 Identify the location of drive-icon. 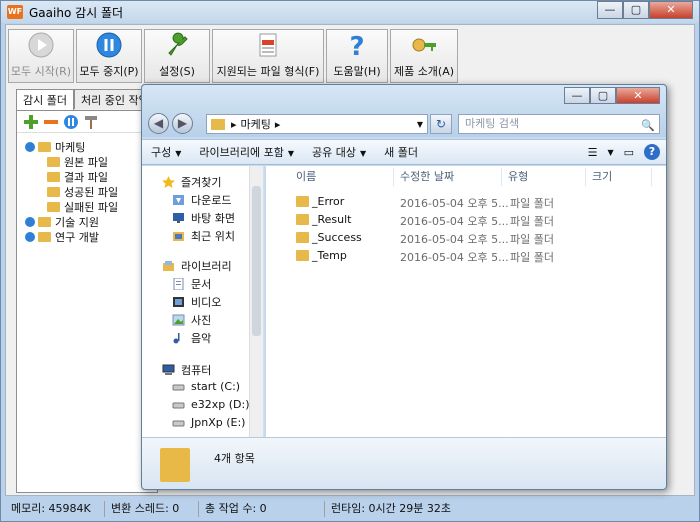
(178, 423).